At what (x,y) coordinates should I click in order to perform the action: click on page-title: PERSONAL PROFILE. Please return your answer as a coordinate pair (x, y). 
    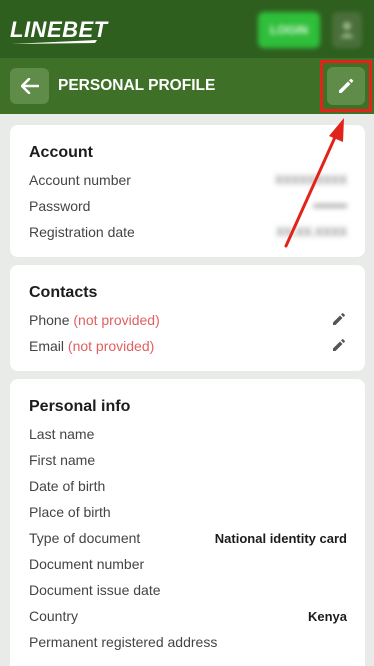
    Looking at the image, I should click on (137, 85).